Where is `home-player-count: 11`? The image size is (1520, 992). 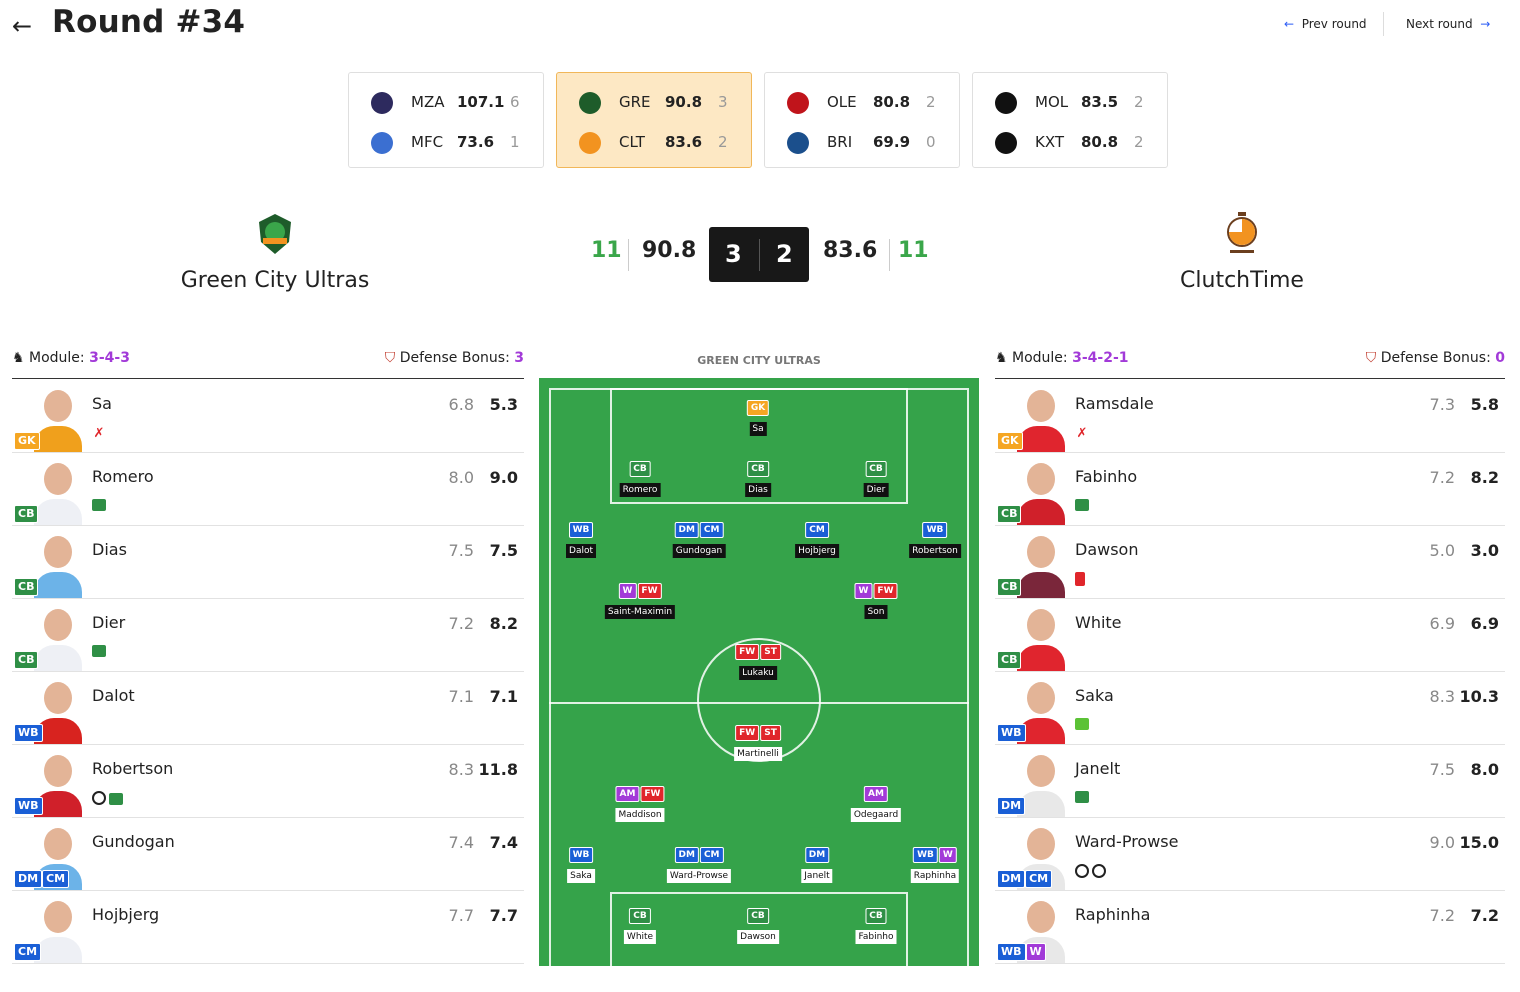
home-player-count: 11 is located at coordinates (606, 250).